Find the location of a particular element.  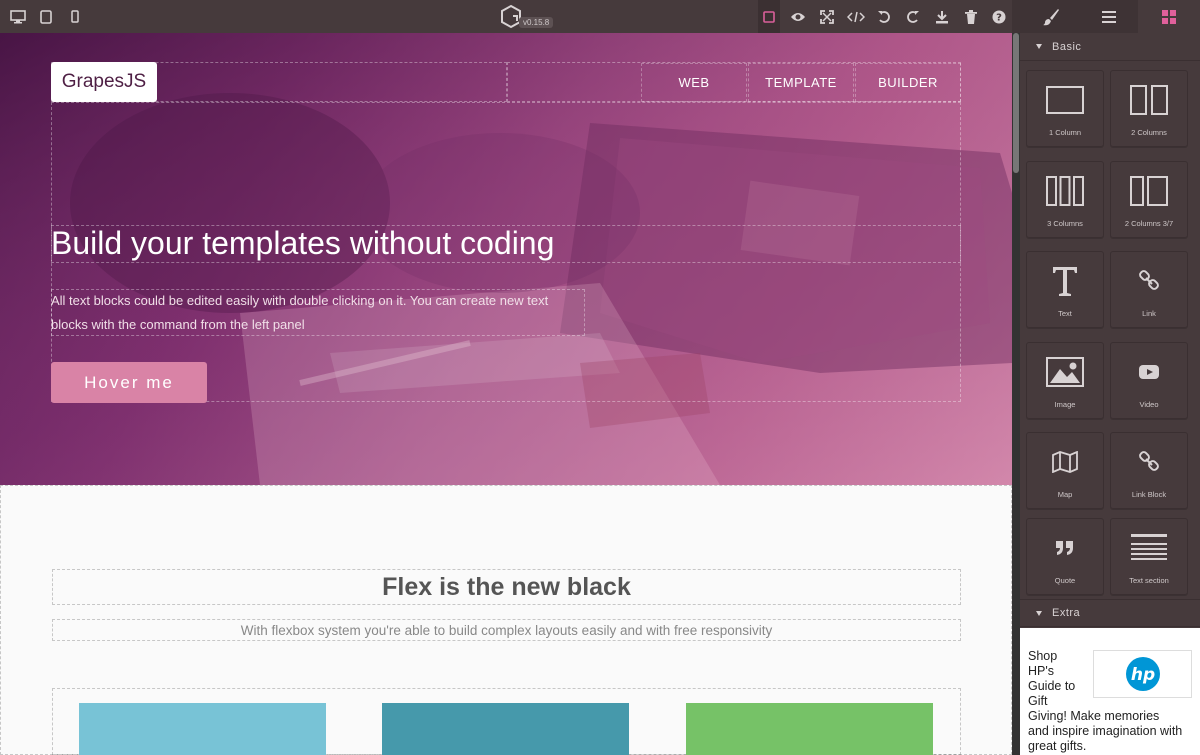

canvas-scrollbar is located at coordinates (1016, 394).